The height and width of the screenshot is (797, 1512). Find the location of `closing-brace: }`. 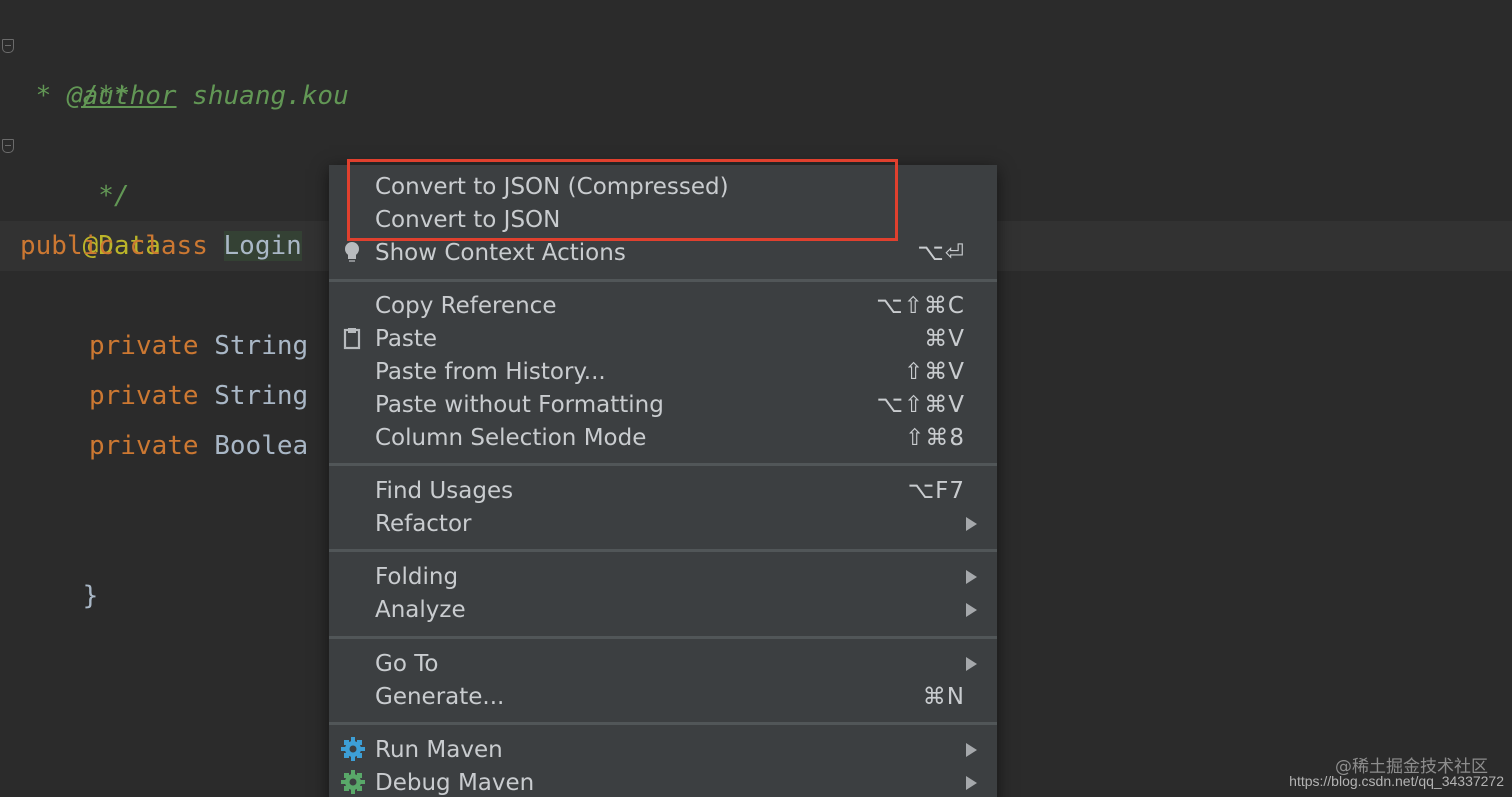

closing-brace: } is located at coordinates (90, 596).